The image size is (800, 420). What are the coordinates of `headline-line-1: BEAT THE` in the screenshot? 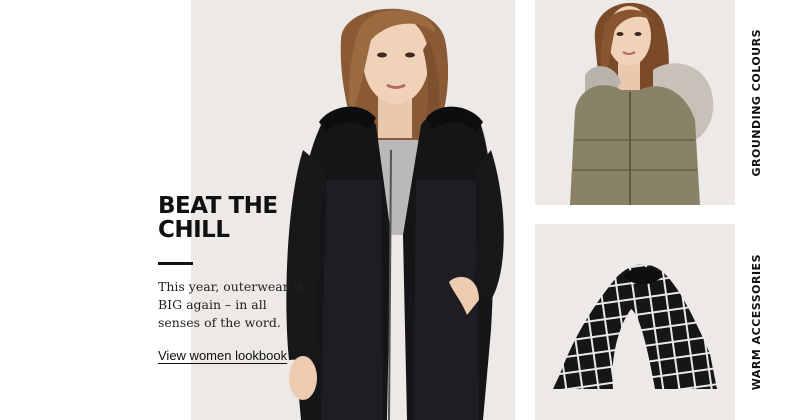 It's located at (218, 206).